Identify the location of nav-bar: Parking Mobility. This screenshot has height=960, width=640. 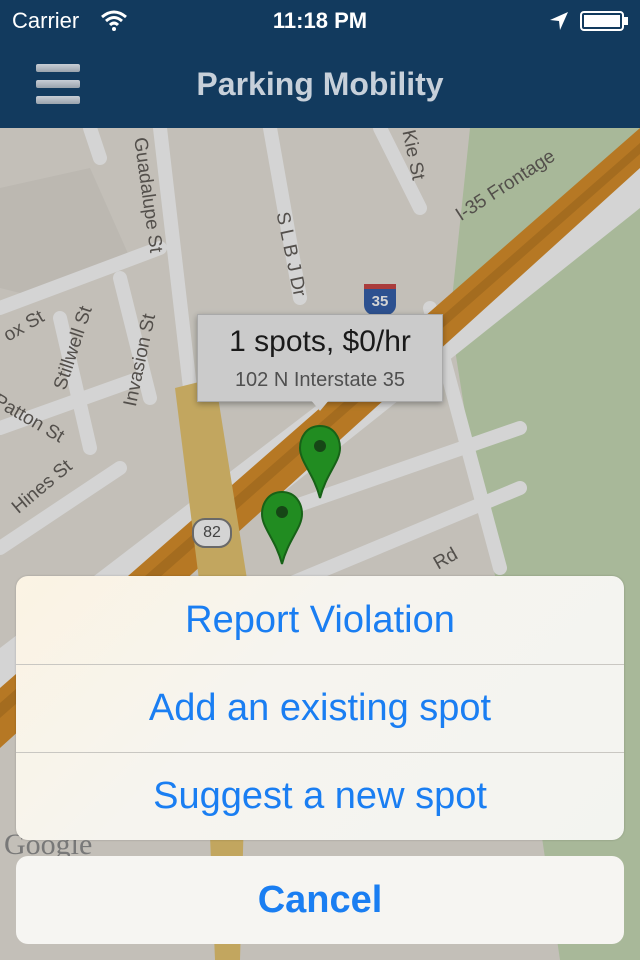
(320, 84).